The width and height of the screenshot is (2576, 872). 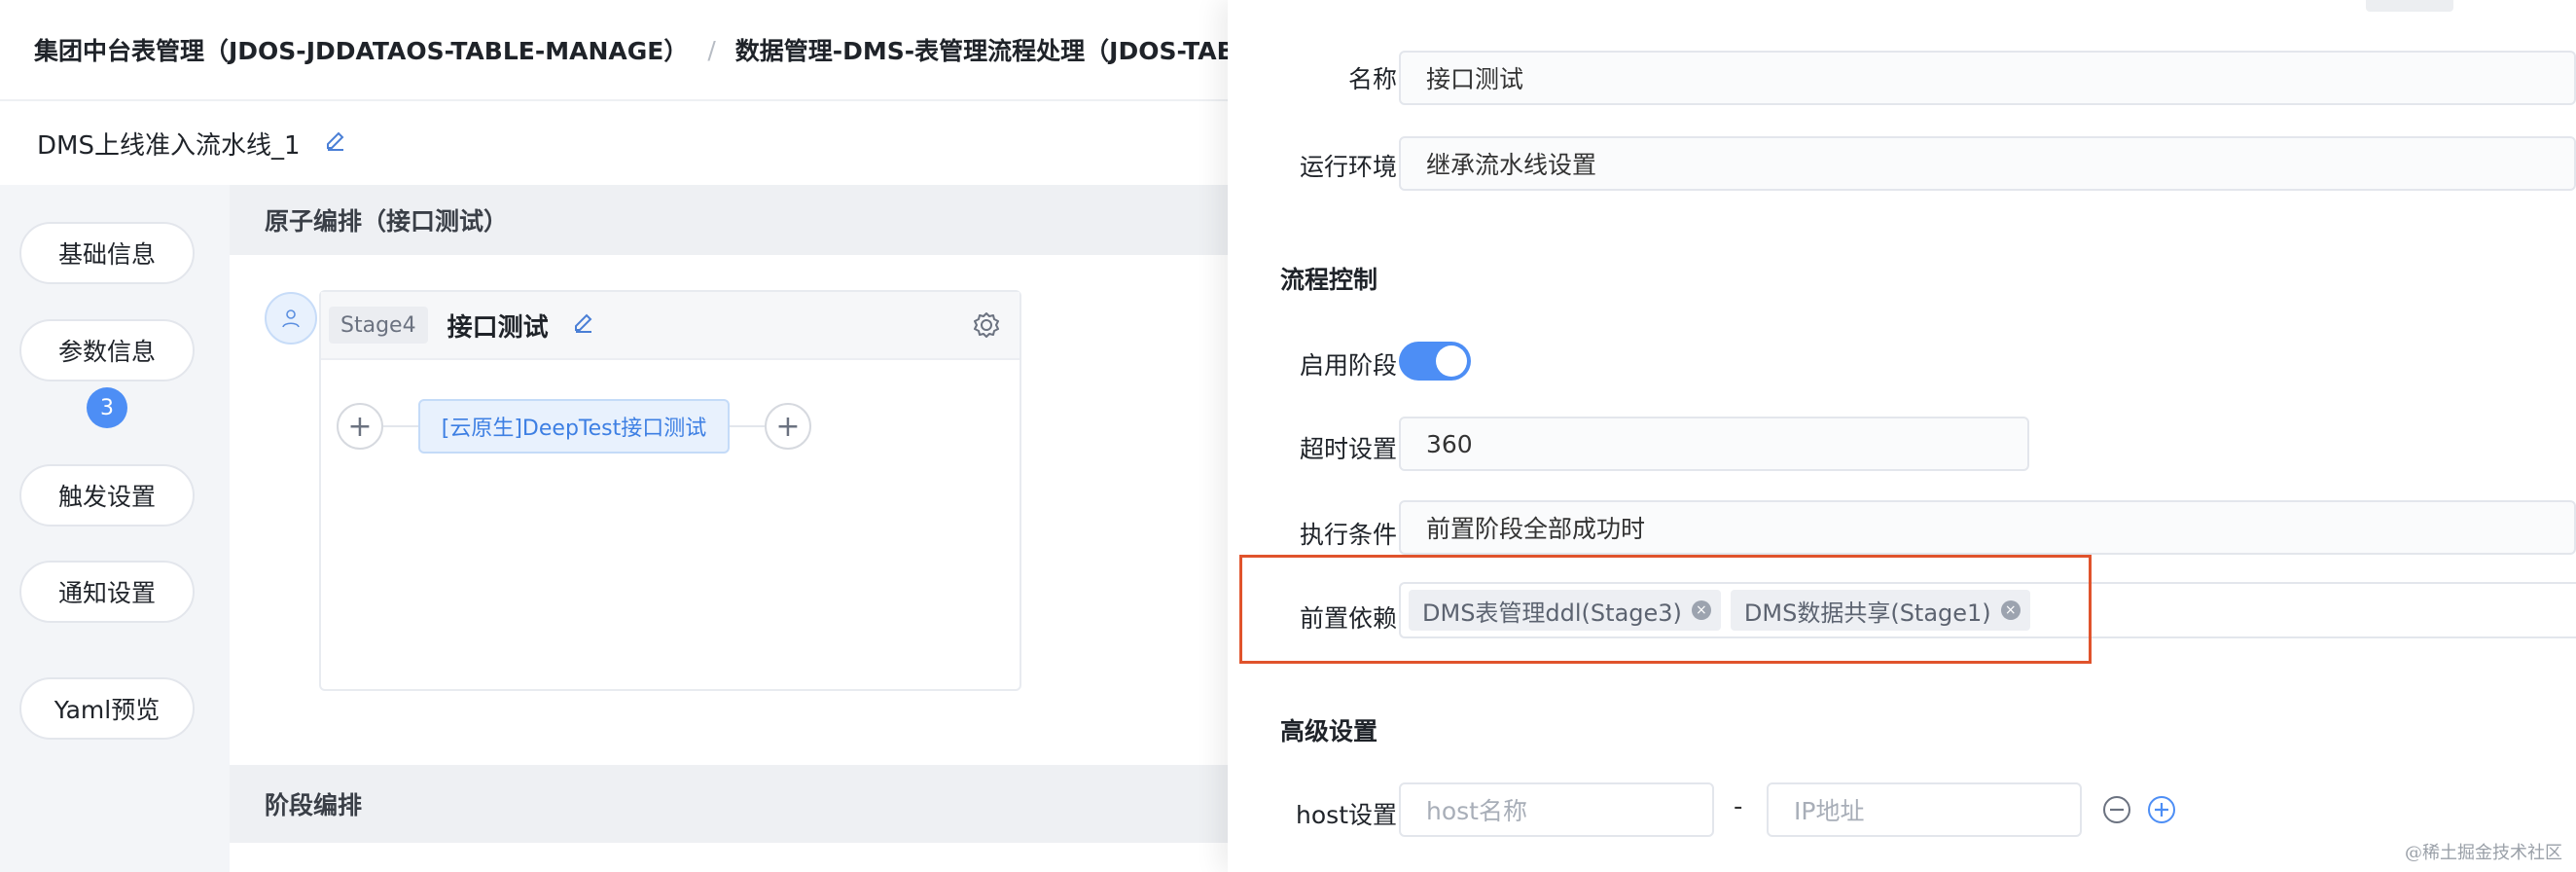 I want to click on nav-label: 触发设置, so click(x=106, y=497).